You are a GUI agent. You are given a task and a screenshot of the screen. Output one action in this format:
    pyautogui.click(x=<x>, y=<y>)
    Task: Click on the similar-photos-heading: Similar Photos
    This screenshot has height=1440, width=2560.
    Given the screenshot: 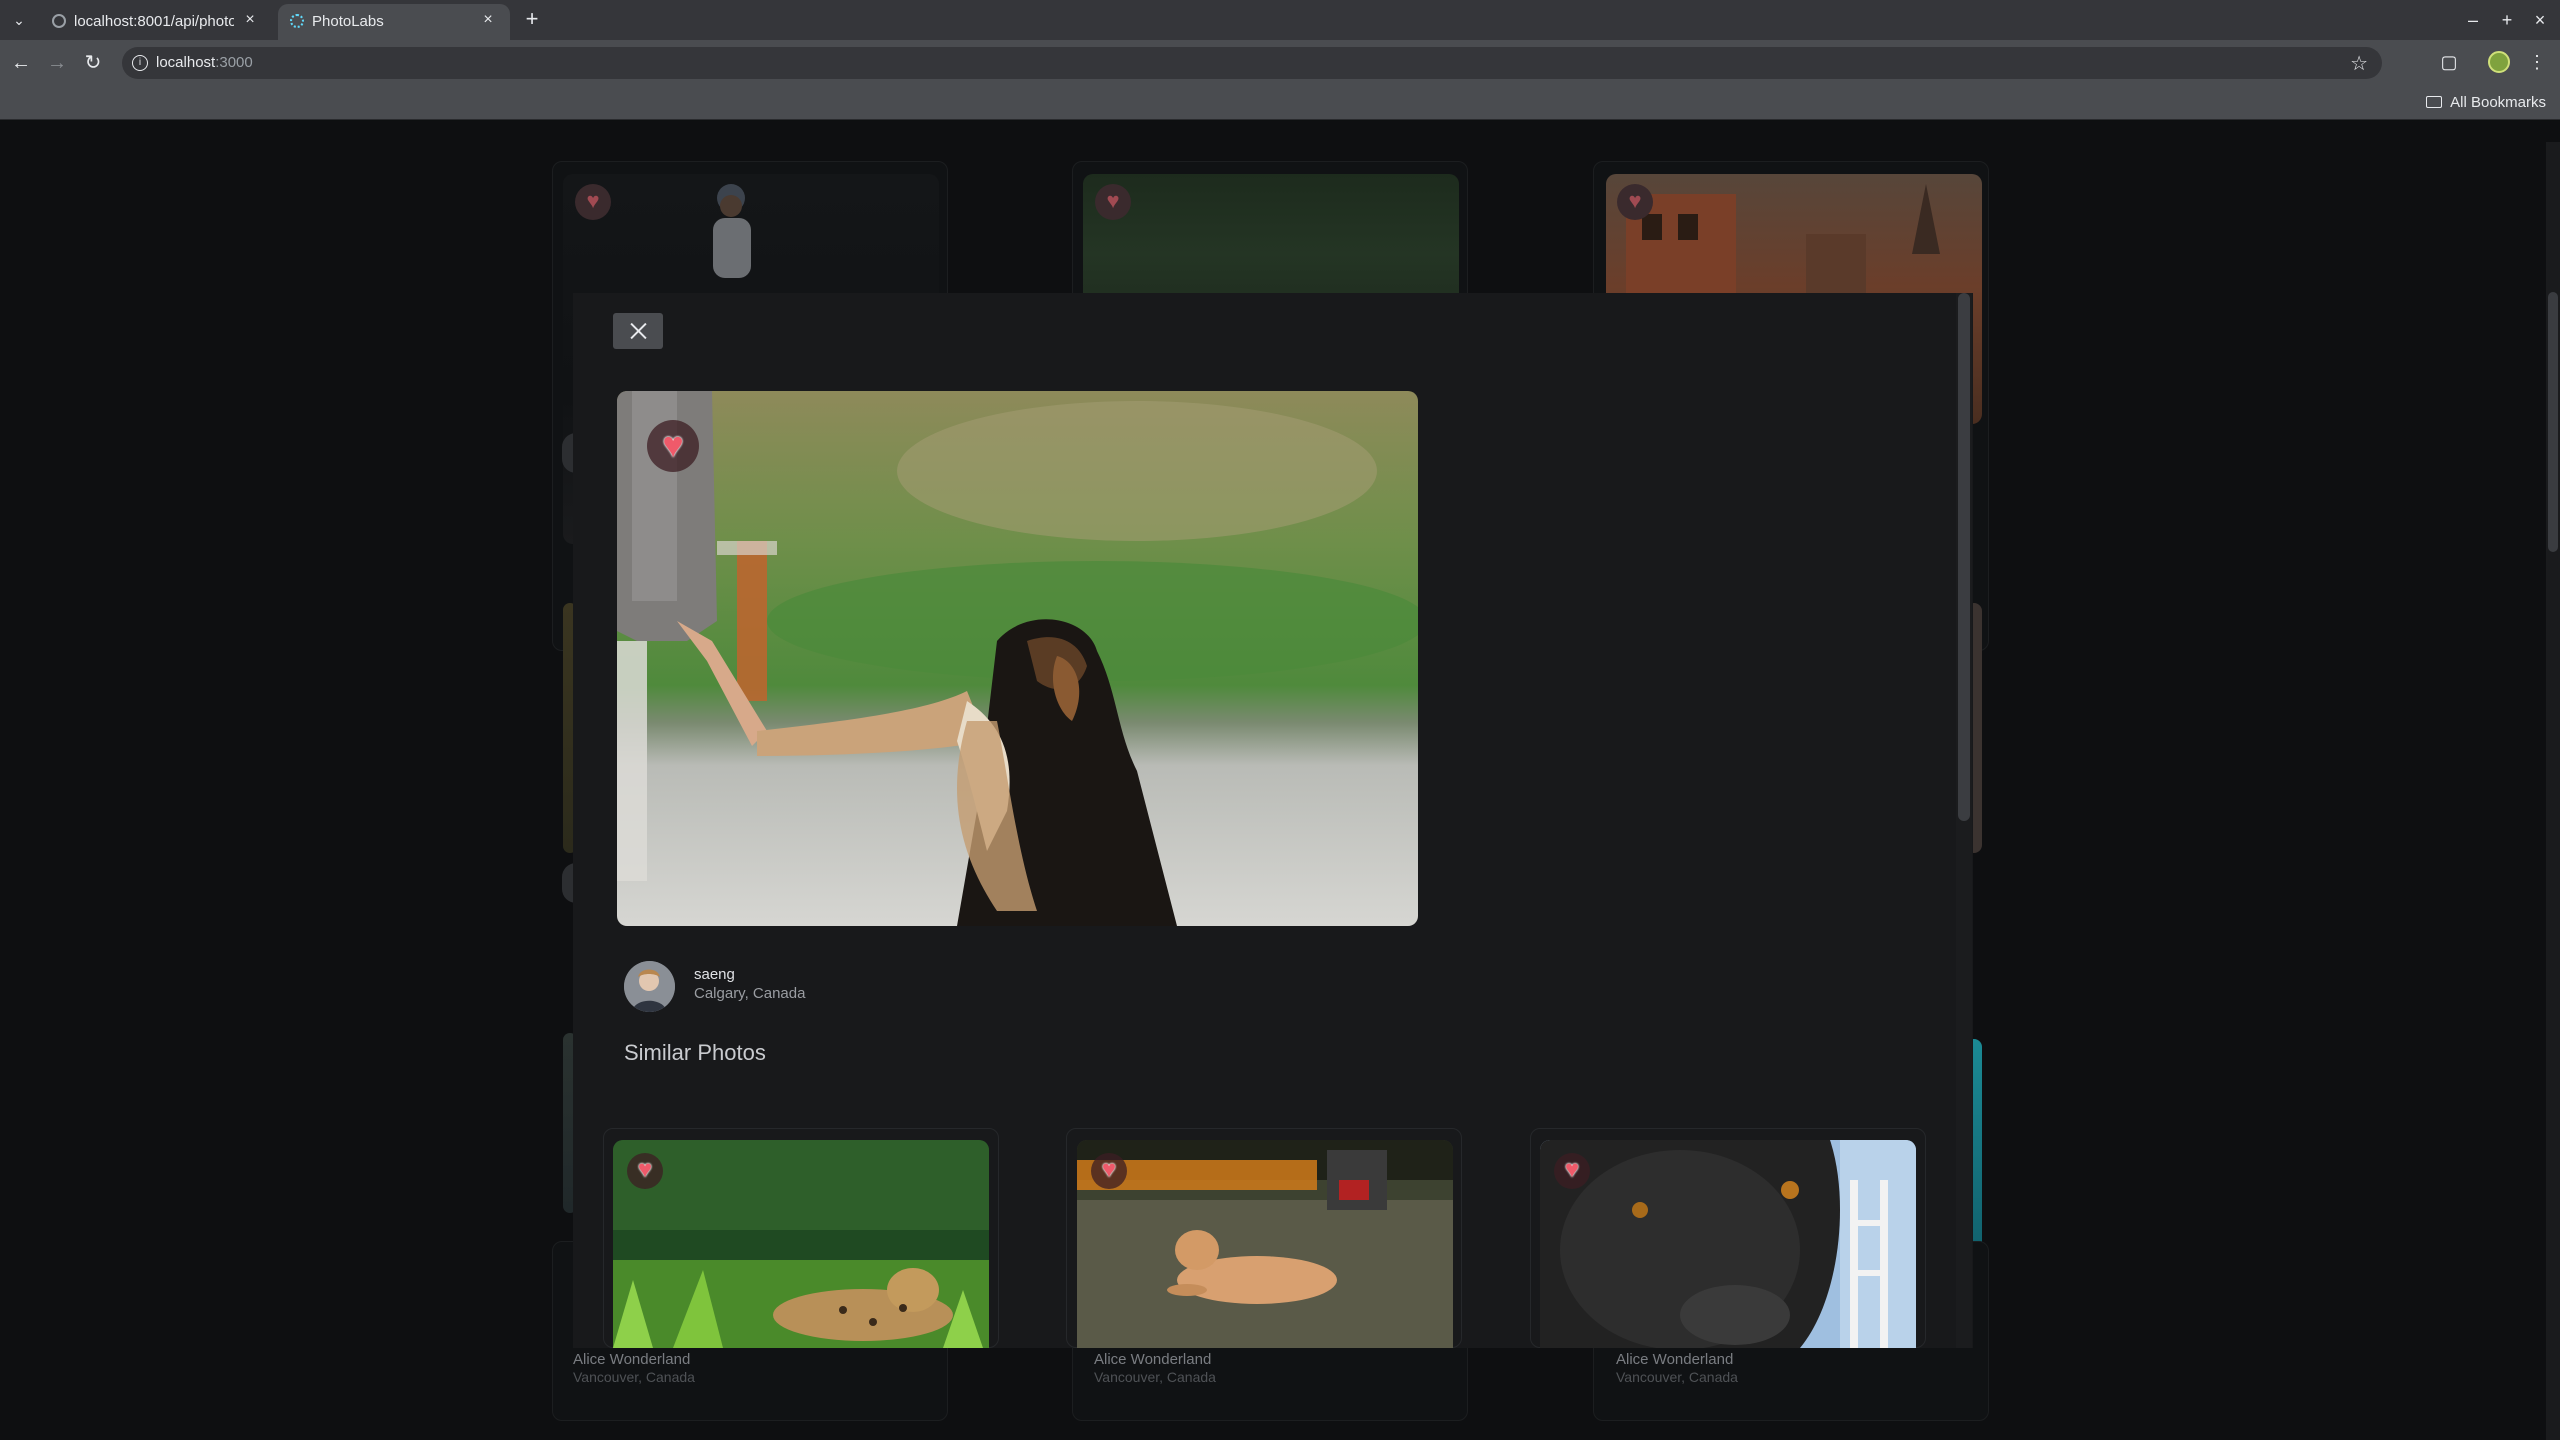 What is the action you would take?
    pyautogui.click(x=695, y=1052)
    